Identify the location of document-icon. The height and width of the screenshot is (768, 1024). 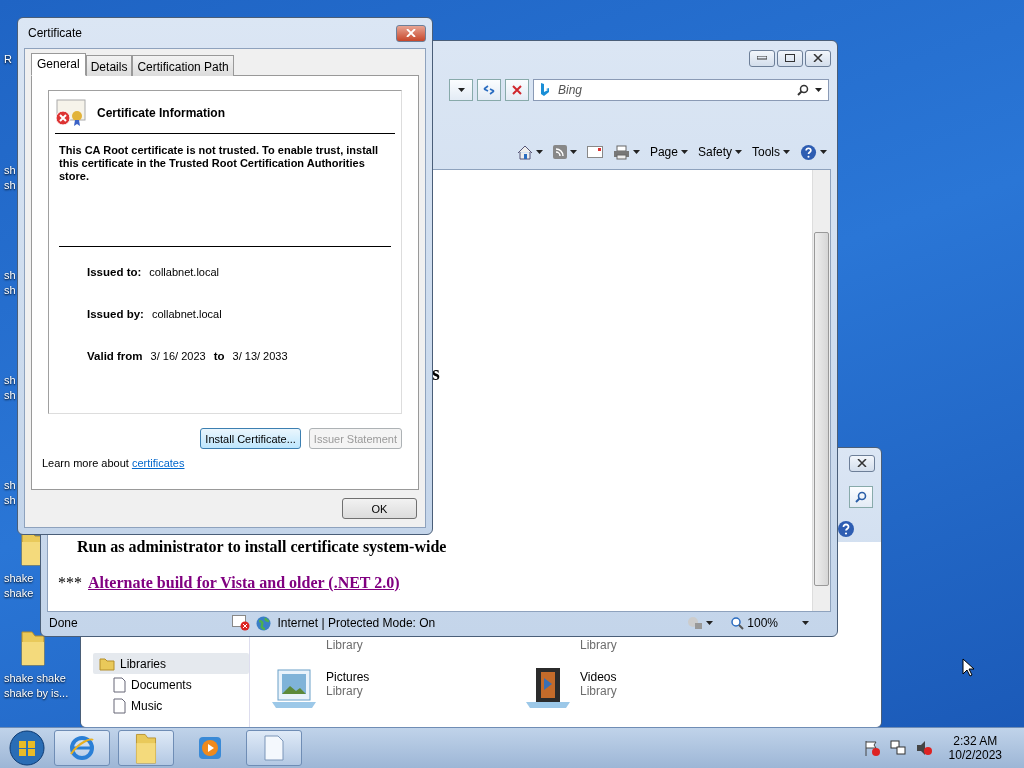
(119, 684).